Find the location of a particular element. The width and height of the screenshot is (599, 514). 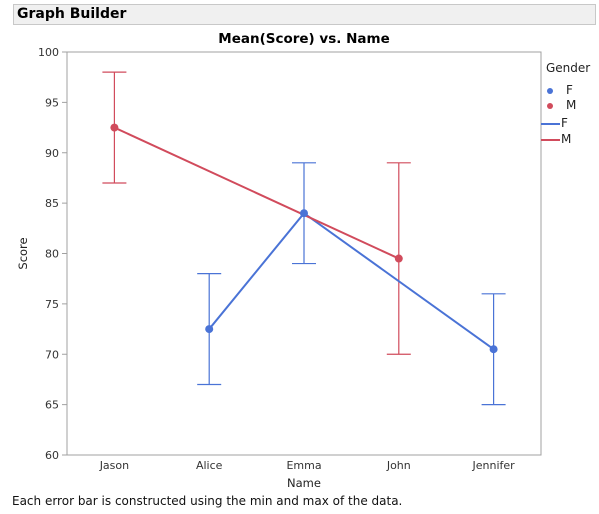

y-axis-title: Score is located at coordinates (23, 253).